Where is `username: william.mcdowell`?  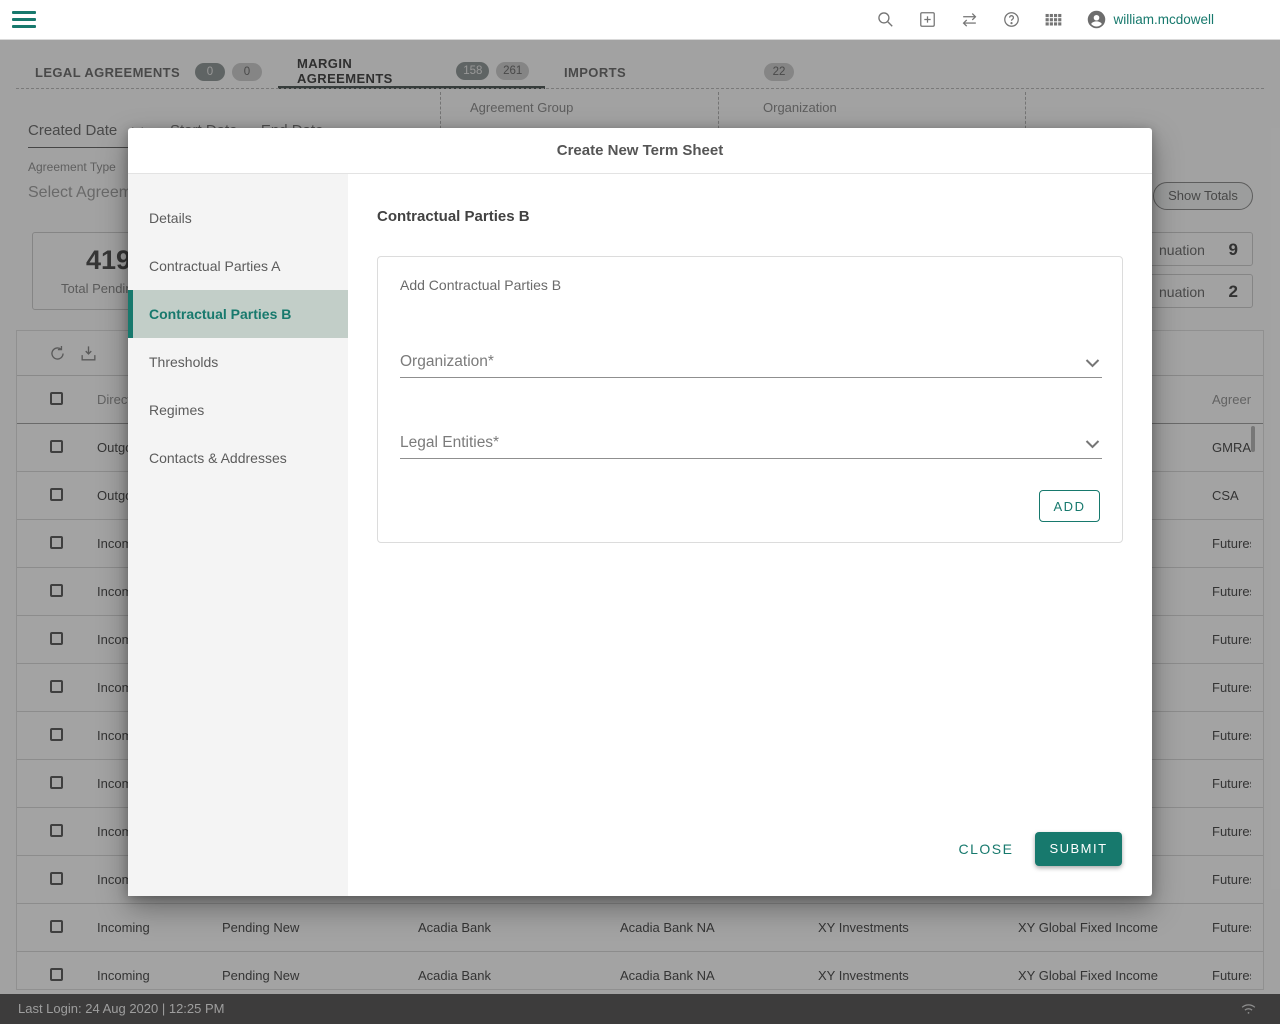 username: william.mcdowell is located at coordinates (1163, 19).